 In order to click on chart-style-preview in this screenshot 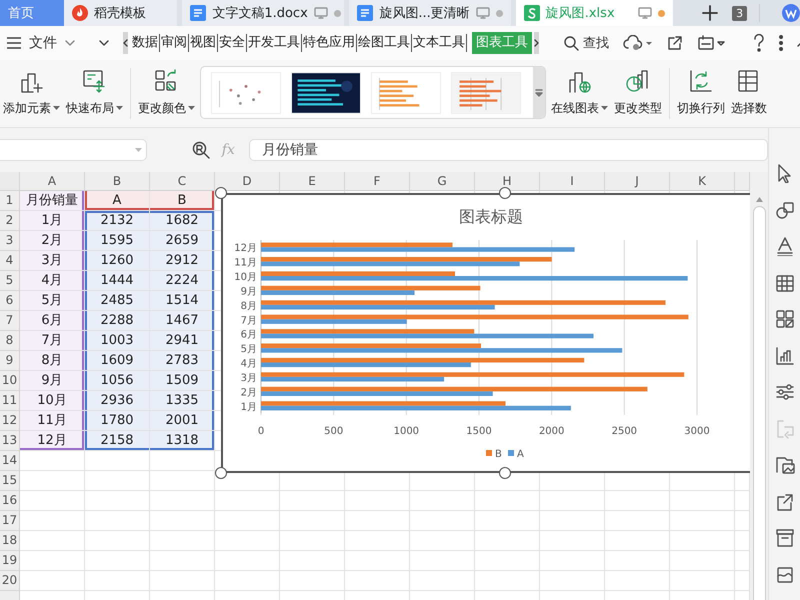, I will do `click(326, 93)`.